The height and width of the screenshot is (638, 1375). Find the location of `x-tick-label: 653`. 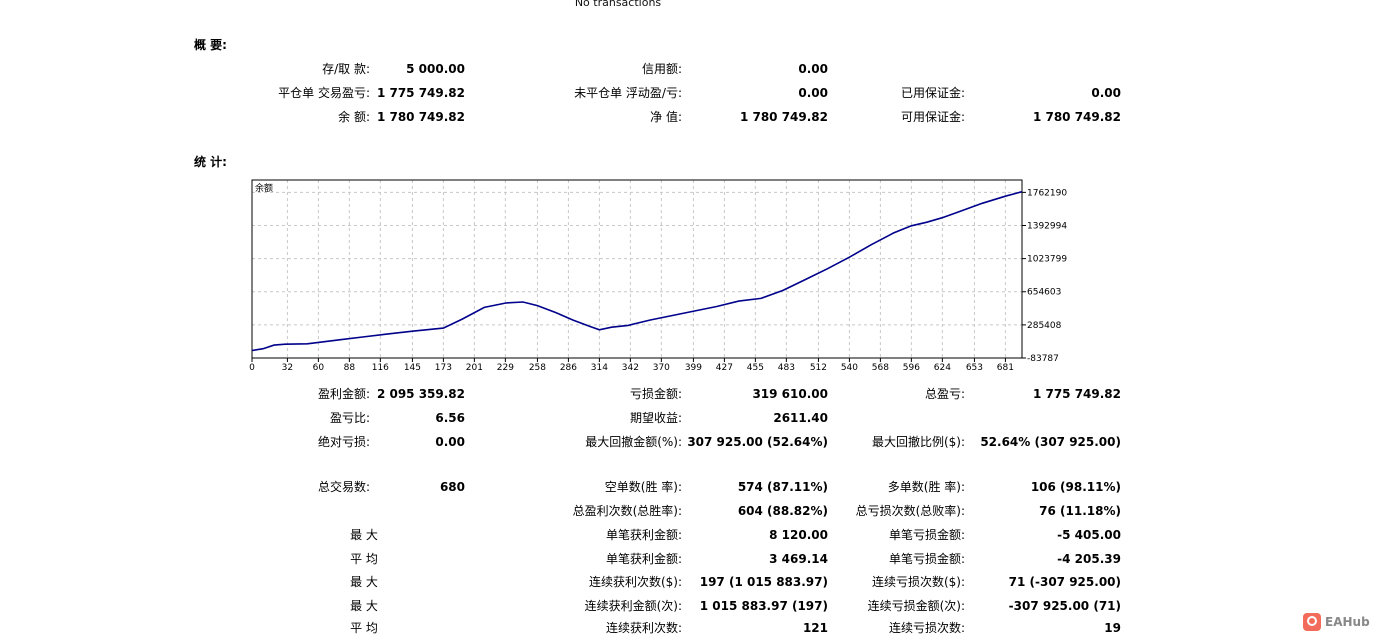

x-tick-label: 653 is located at coordinates (974, 368).